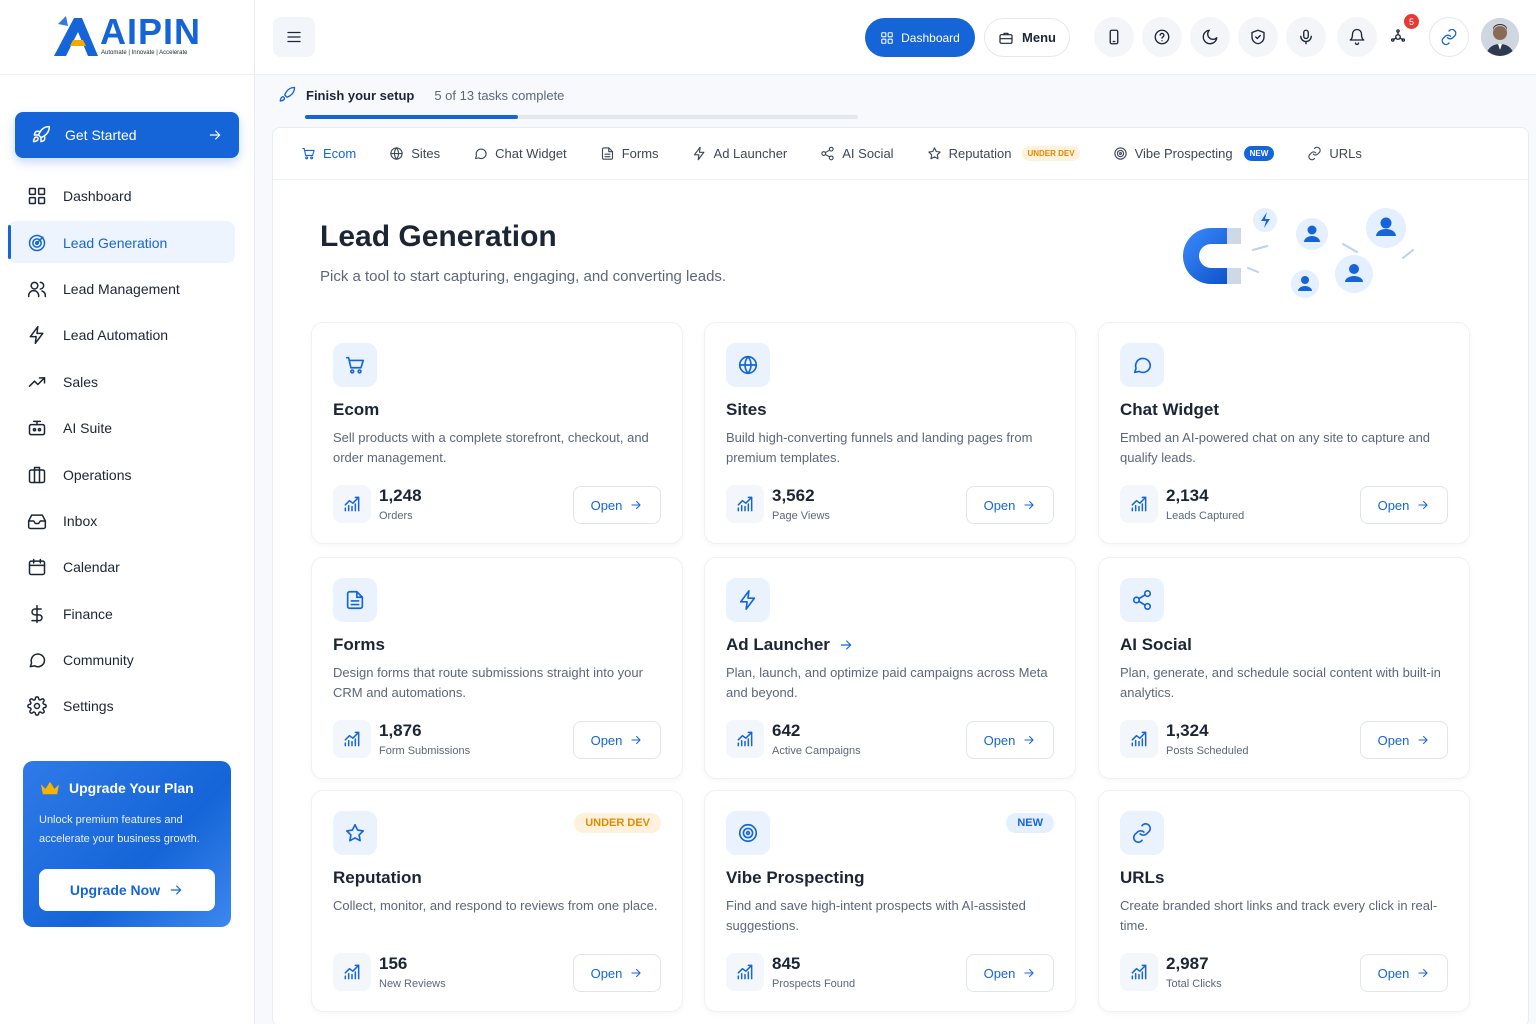  What do you see at coordinates (88, 428) in the screenshot?
I see `sidebar-item-label: AI Suite` at bounding box center [88, 428].